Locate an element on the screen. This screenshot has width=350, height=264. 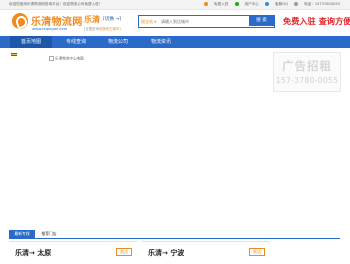
top-links: 免费入驻 用户中心 客服QQ 电话：15737800055 is located at coordinates (269, 4).